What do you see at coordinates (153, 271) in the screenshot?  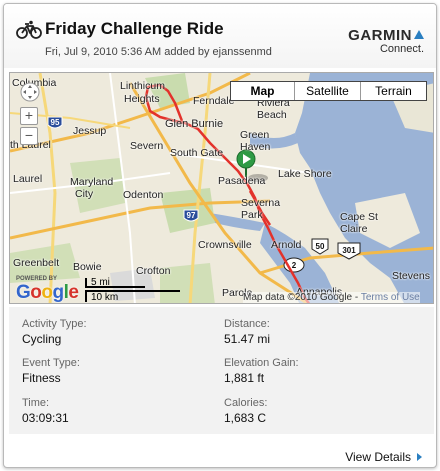 I see `place-label: Crofton` at bounding box center [153, 271].